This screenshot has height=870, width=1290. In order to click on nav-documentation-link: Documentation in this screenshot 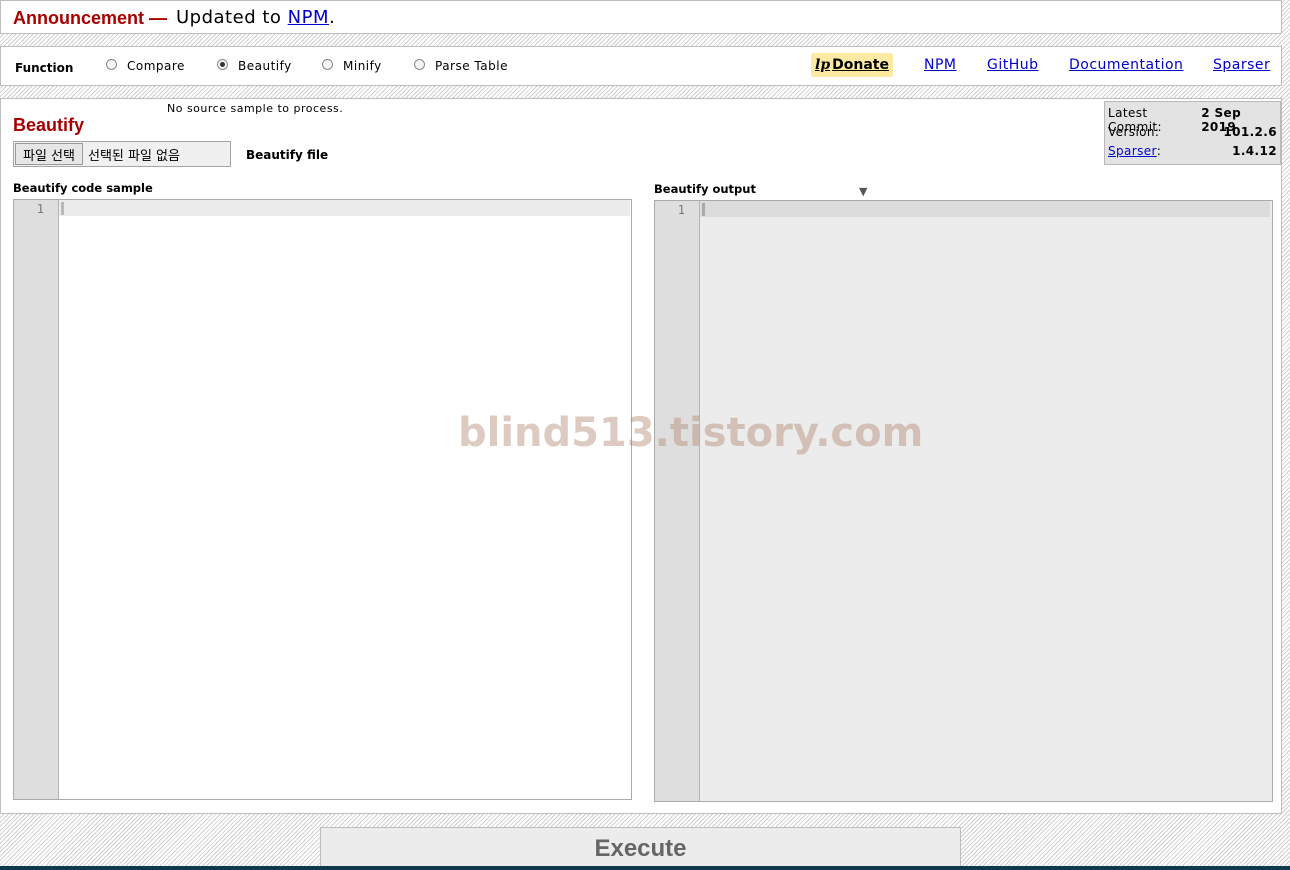, I will do `click(1126, 65)`.